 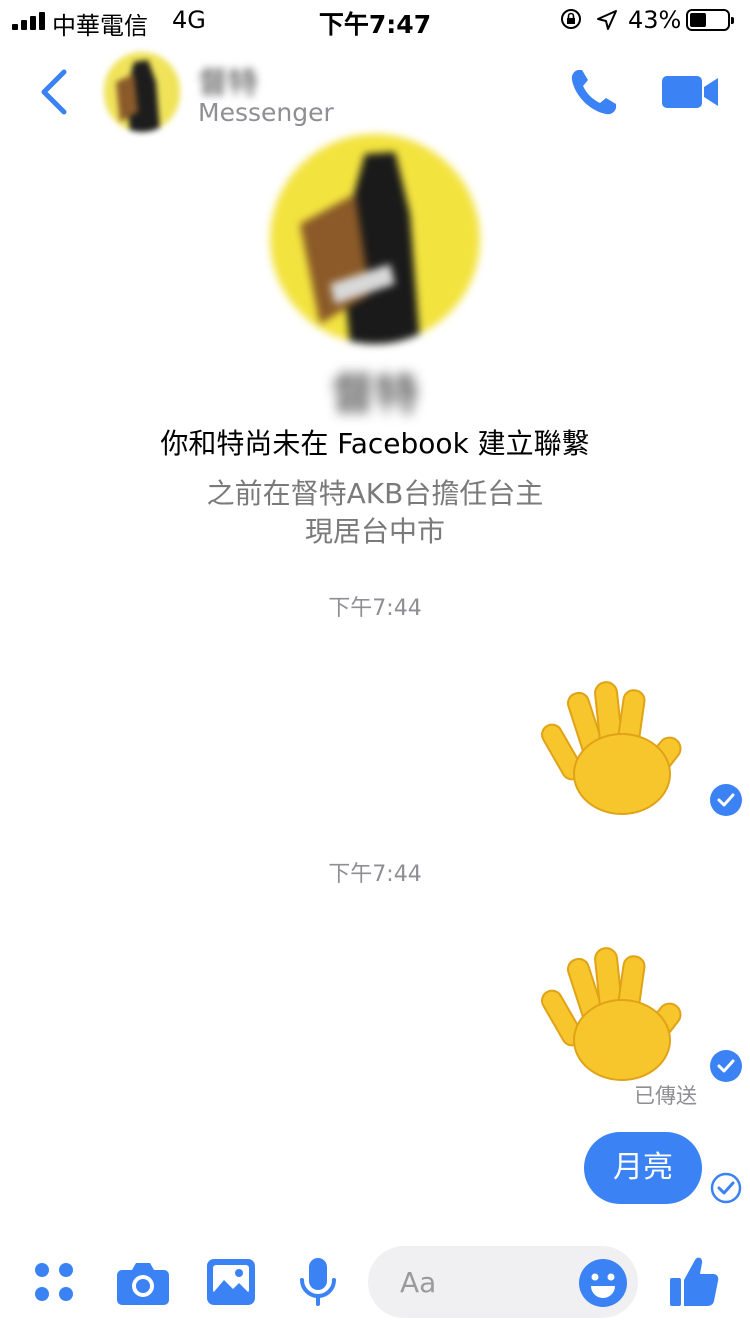 What do you see at coordinates (655, 20) in the screenshot?
I see `battery-percent: 43%` at bounding box center [655, 20].